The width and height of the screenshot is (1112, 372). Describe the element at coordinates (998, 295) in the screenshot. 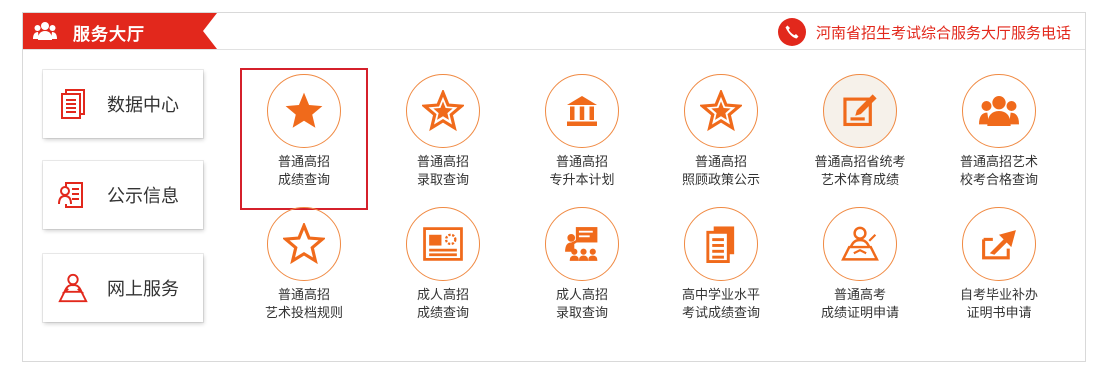

I see `service-label-line1: 自考毕业补办` at that location.